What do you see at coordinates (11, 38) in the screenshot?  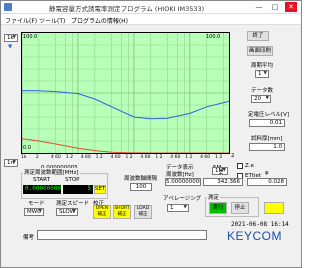 I see `y-left-scale-select: 1k` at bounding box center [11, 38].